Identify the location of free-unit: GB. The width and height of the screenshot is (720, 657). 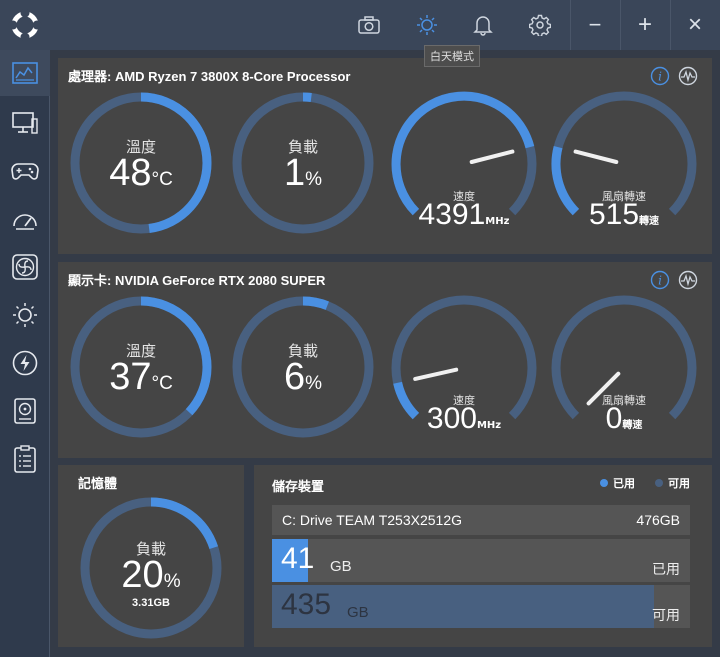
(358, 612).